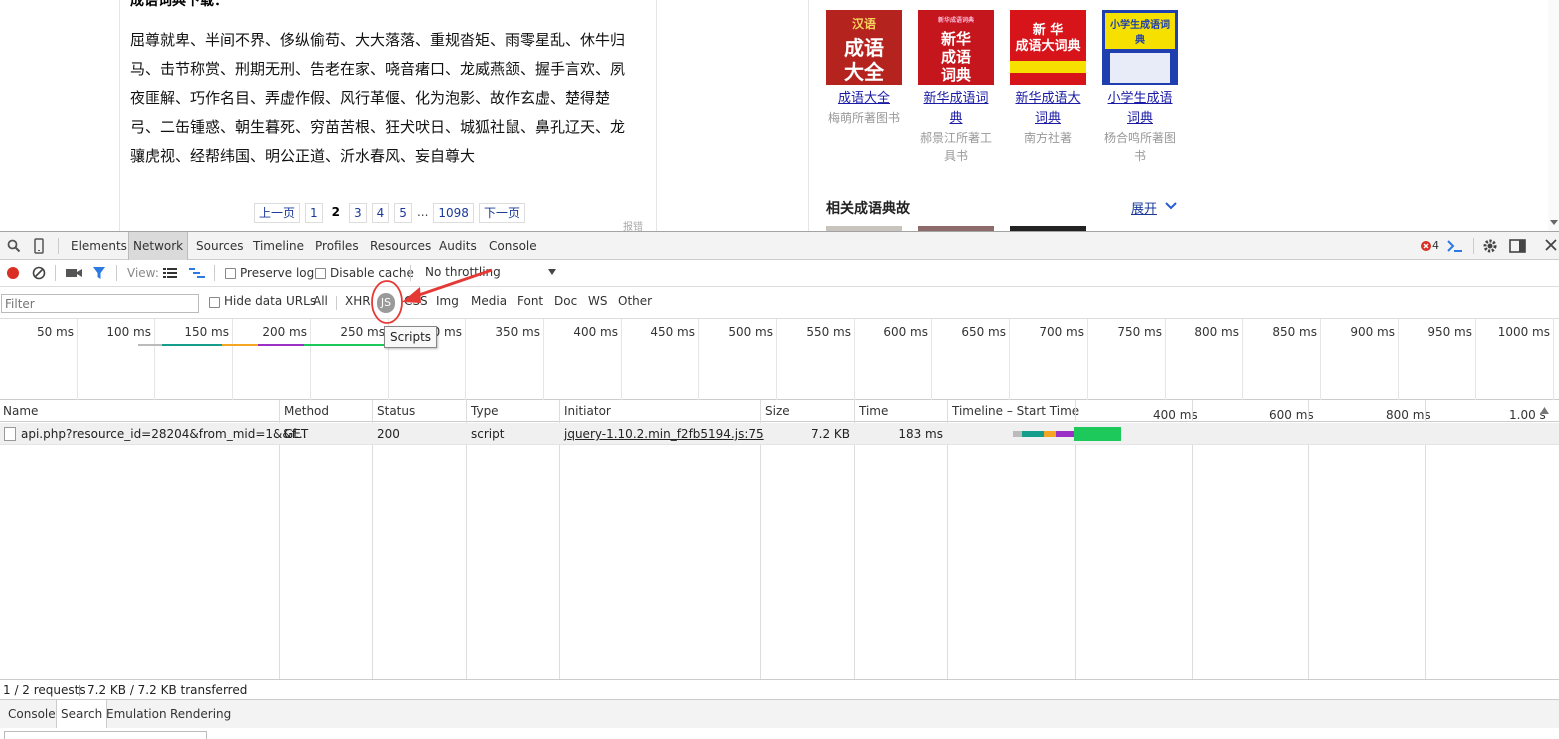  What do you see at coordinates (956, 47) in the screenshot?
I see `book-cover: 新华成语词典 新华 成语 词典` at bounding box center [956, 47].